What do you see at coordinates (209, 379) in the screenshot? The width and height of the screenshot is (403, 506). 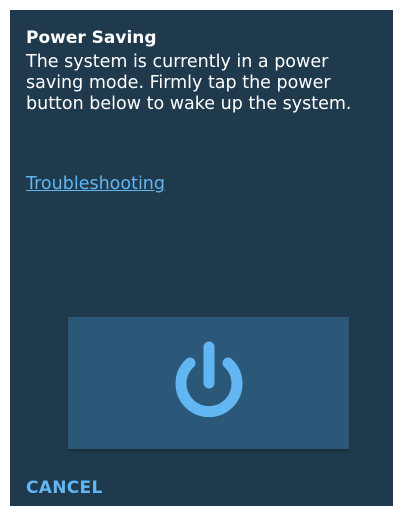 I see `power-icon` at bounding box center [209, 379].